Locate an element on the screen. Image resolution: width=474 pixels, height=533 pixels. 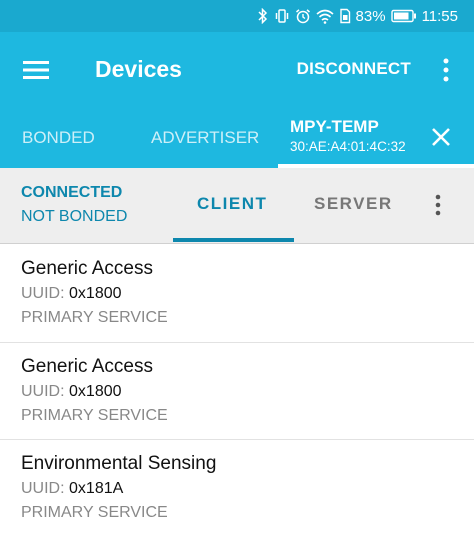
disconnect-button: DISCONNECT is located at coordinates (354, 69).